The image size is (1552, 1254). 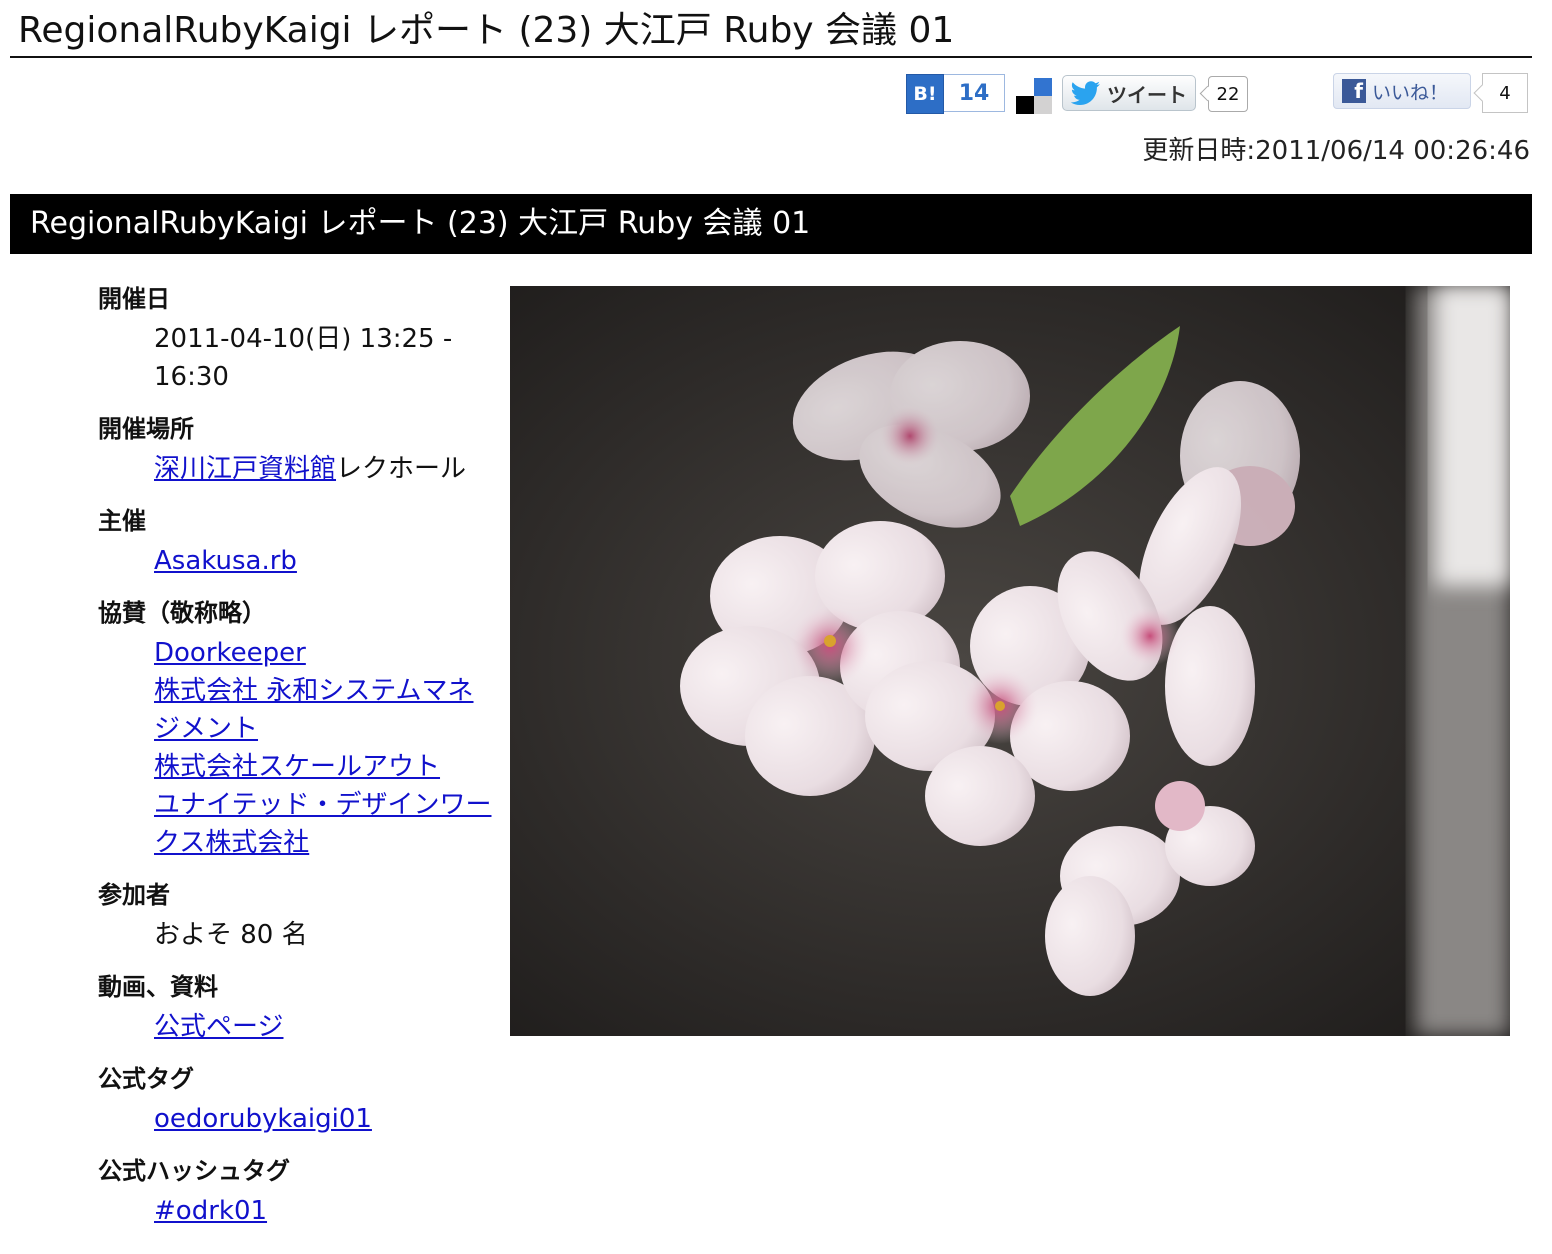 I want to click on venue-value: 深川江戸資料館レクホール, so click(x=326, y=469).